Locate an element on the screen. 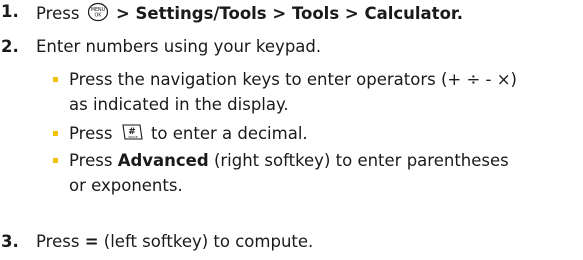  svg-text: SPACE is located at coordinates (133, 137).